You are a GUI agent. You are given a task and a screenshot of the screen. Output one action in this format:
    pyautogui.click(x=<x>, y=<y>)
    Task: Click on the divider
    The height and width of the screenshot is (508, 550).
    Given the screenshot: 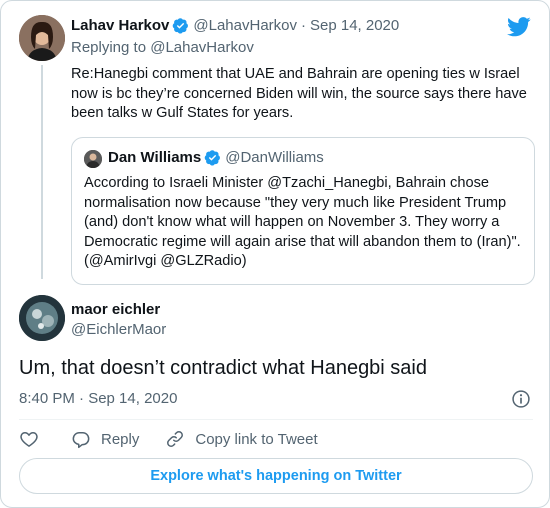 What is the action you would take?
    pyautogui.click(x=276, y=419)
    